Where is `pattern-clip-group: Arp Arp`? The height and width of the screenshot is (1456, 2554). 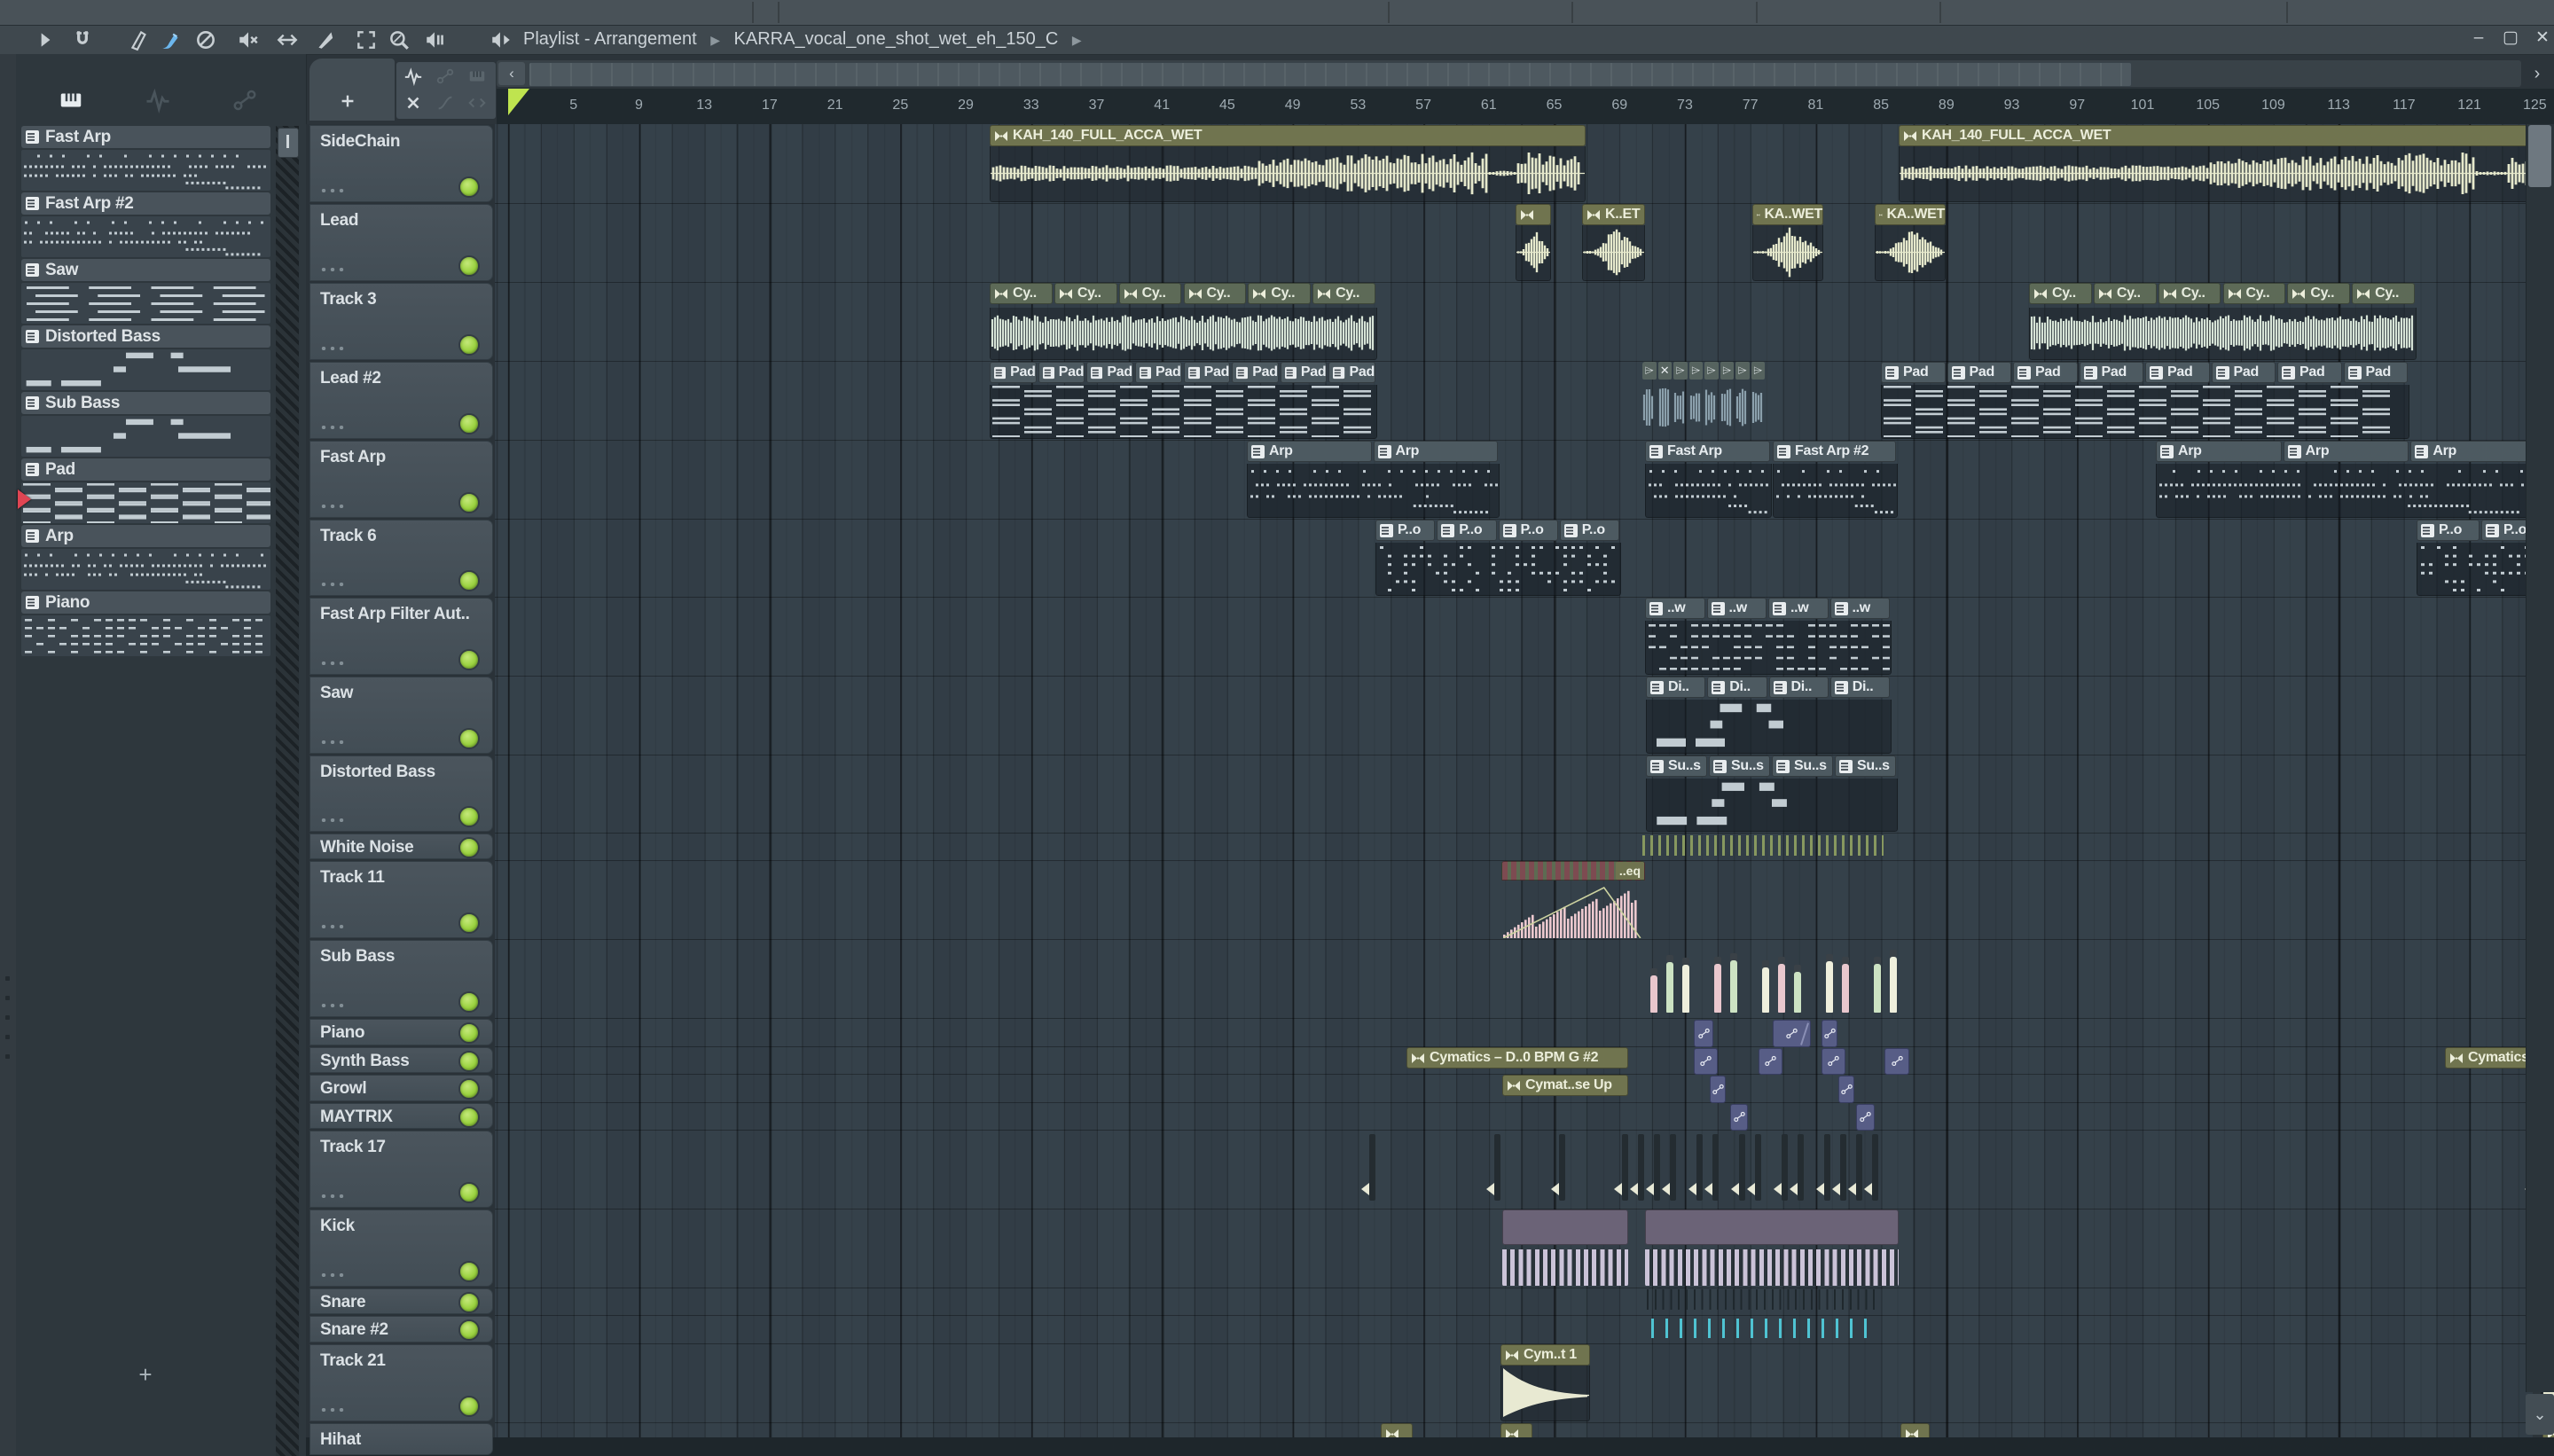
pattern-clip-group: Arp Arp is located at coordinates (1373, 479).